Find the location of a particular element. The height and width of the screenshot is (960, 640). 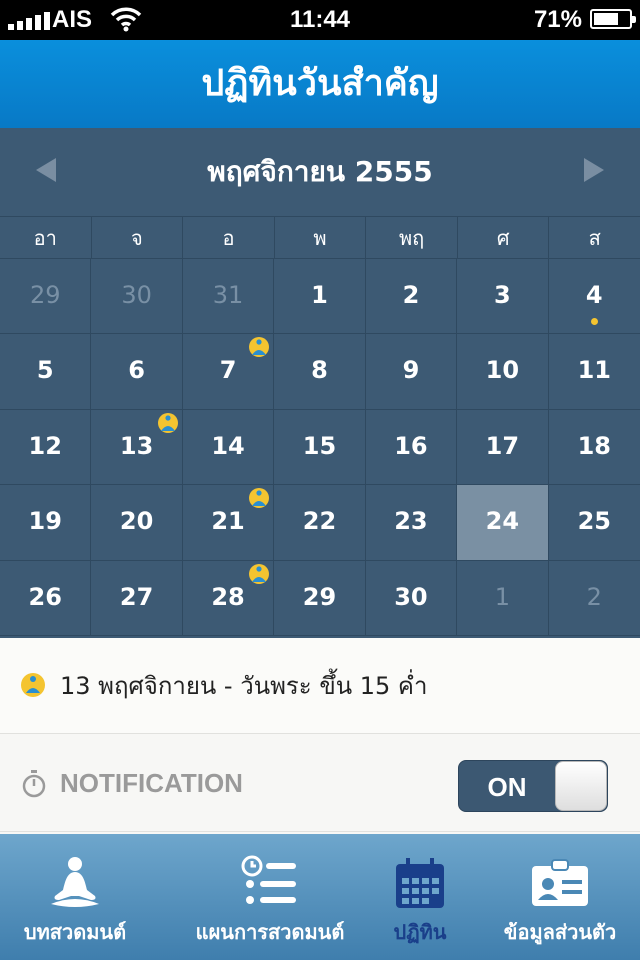

day-number: 13 is located at coordinates (136, 445).